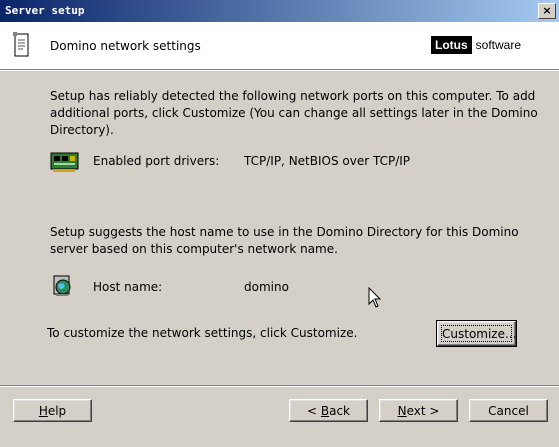  I want to click on next-button: Next >, so click(418, 410).